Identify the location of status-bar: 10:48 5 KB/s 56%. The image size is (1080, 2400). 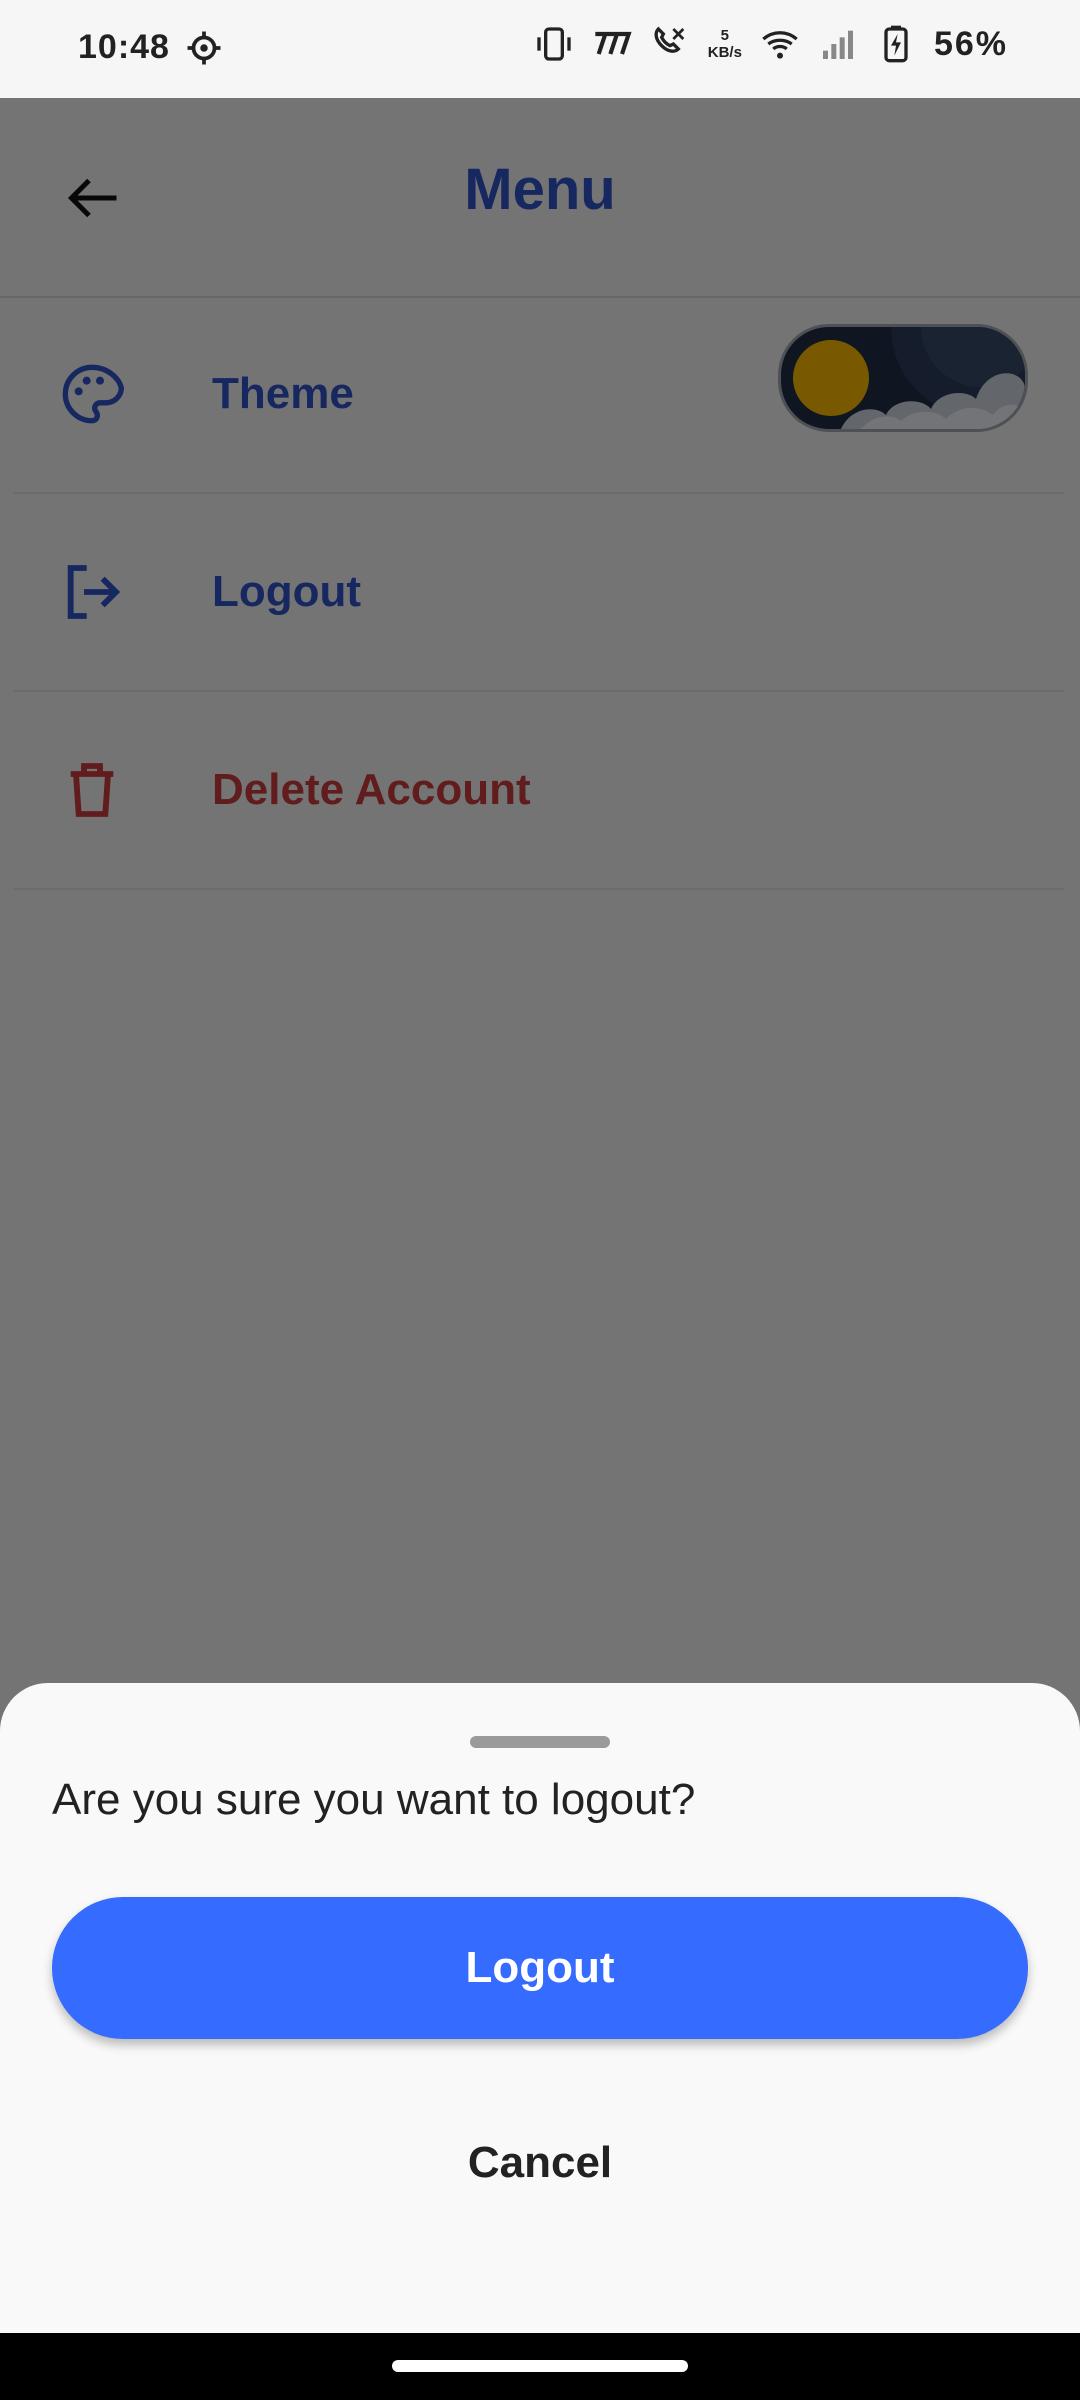
(540, 49).